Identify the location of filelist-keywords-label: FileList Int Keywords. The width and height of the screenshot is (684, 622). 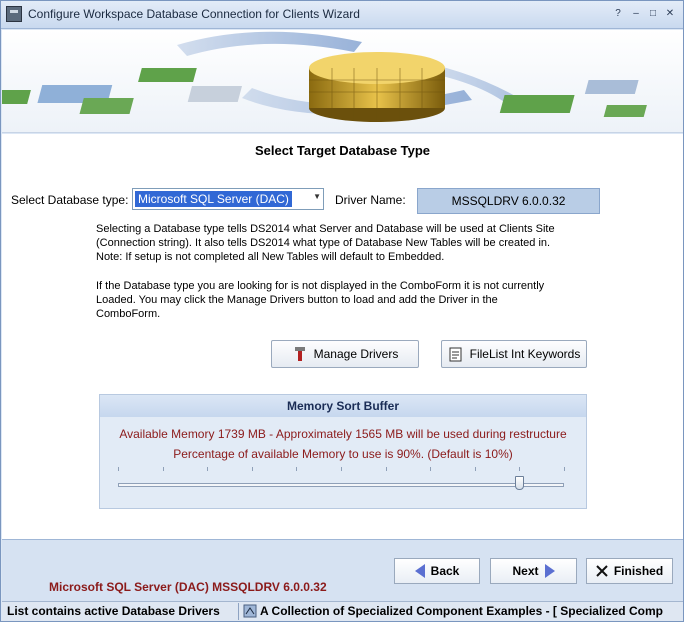
(525, 354).